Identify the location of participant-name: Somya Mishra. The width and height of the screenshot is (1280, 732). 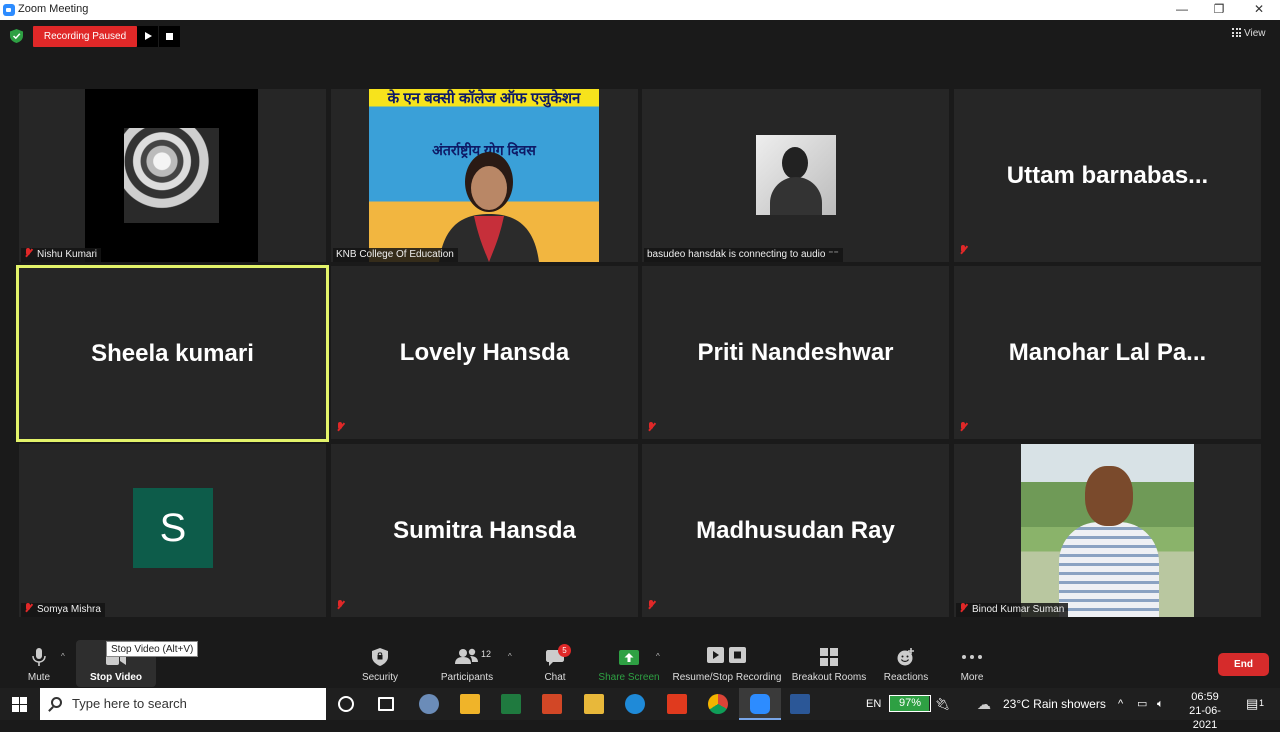
(69, 609).